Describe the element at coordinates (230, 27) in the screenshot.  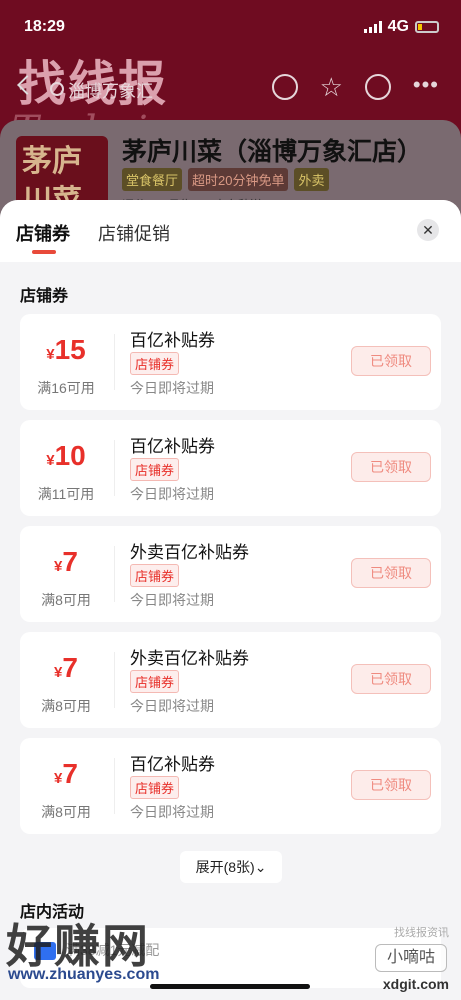
I see `status-bar: 18:29 4G` at that location.